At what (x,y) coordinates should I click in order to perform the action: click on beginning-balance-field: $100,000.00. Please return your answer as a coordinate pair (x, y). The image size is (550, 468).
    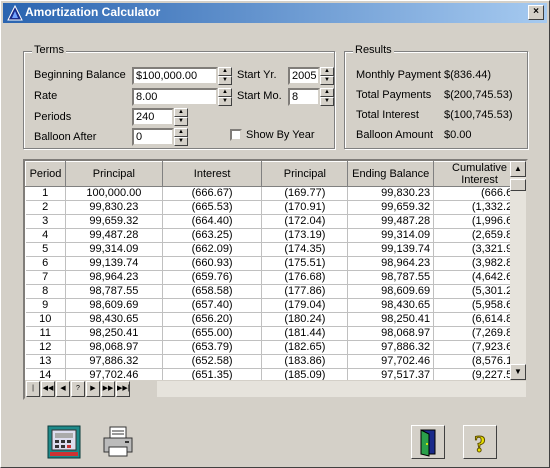
    Looking at the image, I should click on (175, 76).